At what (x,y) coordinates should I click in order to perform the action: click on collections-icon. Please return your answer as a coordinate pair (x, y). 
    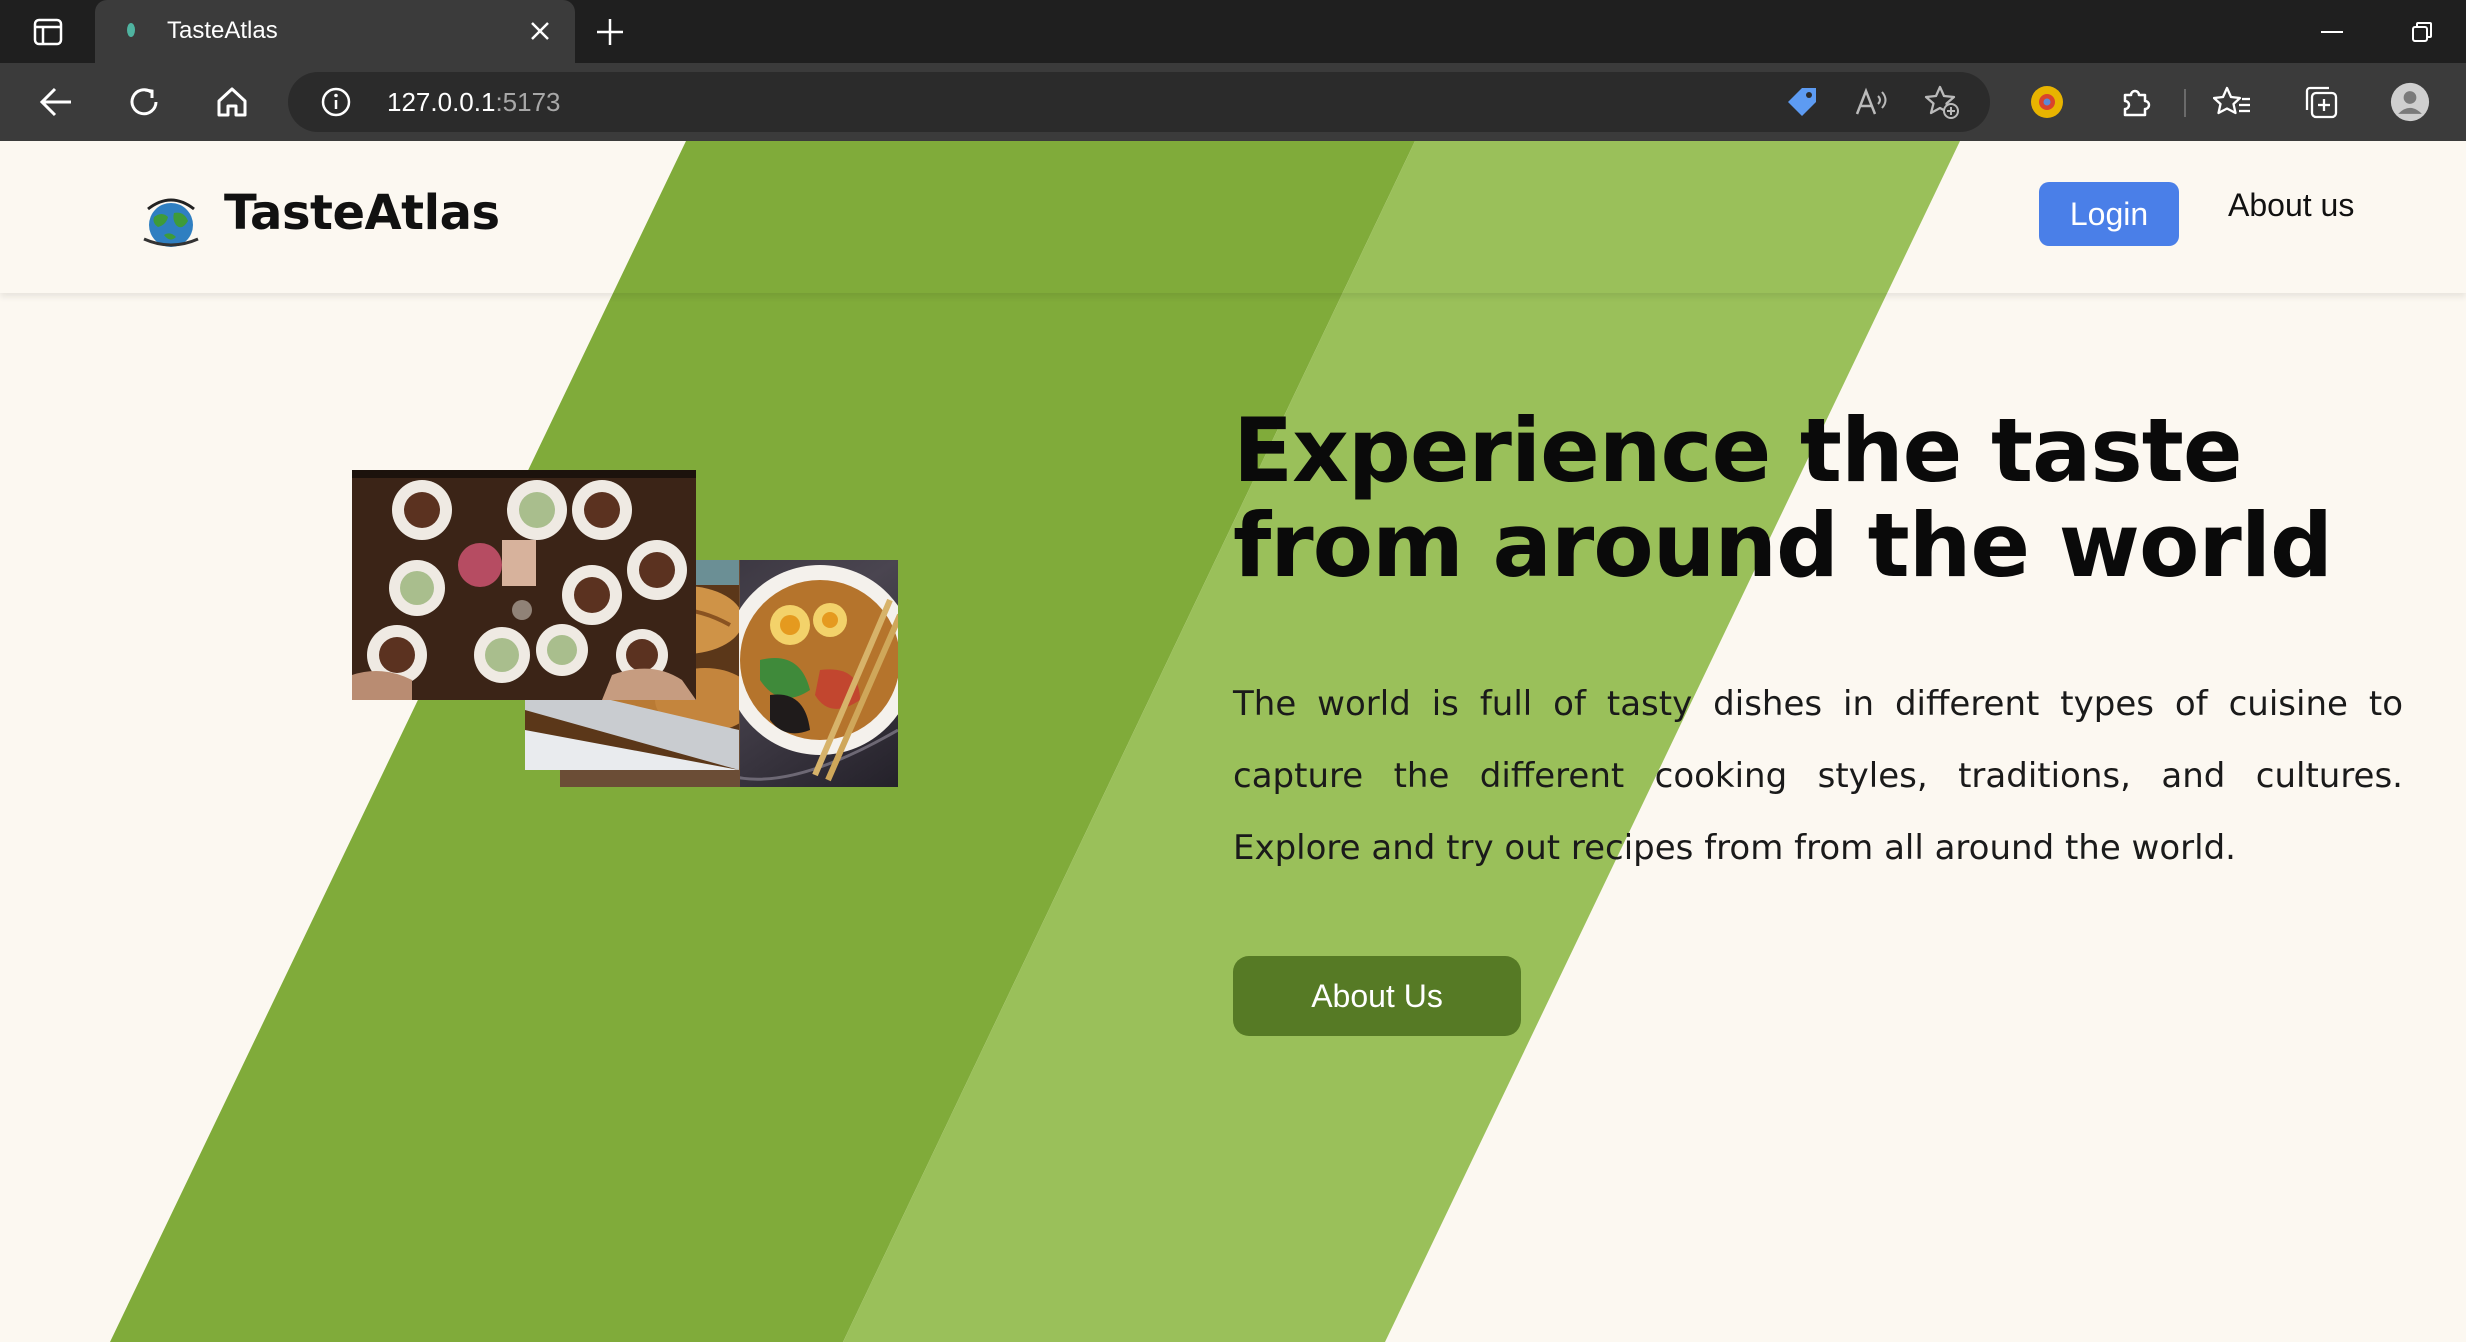
    Looking at the image, I should click on (2321, 102).